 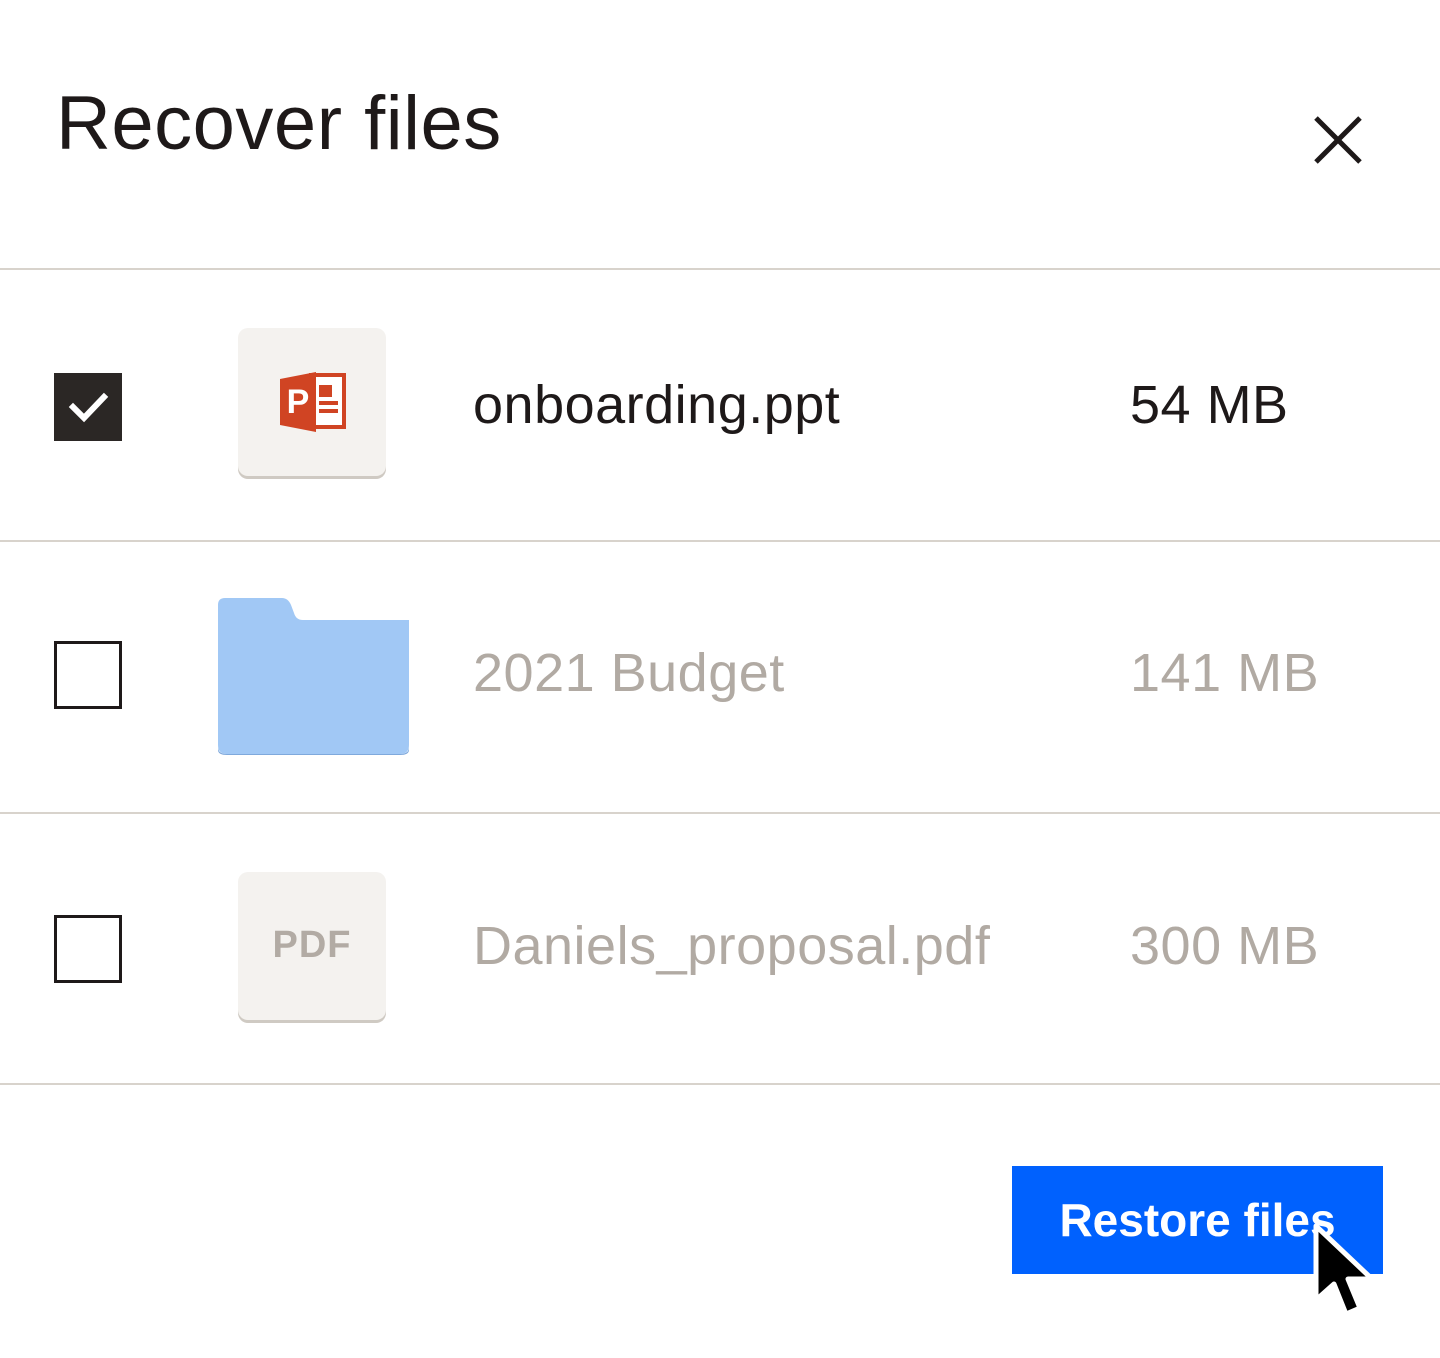 What do you see at coordinates (720, 1084) in the screenshot?
I see `footer-divider` at bounding box center [720, 1084].